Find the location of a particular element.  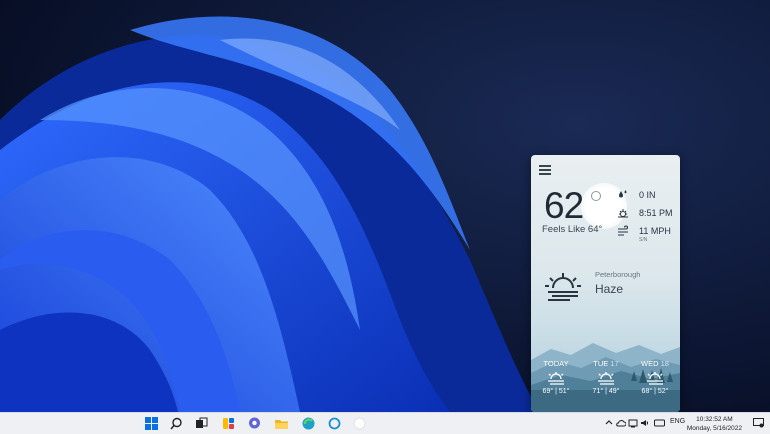

search-icon is located at coordinates (176, 423).